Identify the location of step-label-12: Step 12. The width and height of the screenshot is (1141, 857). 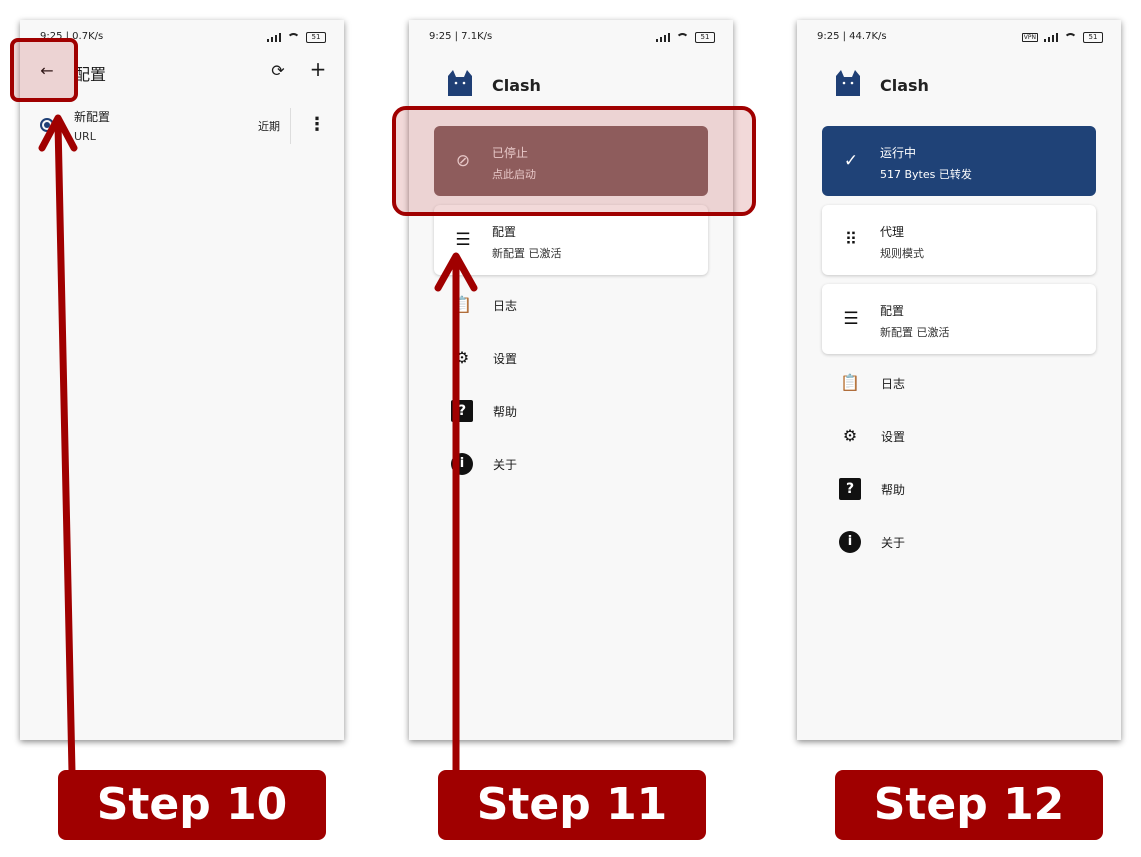
(969, 805).